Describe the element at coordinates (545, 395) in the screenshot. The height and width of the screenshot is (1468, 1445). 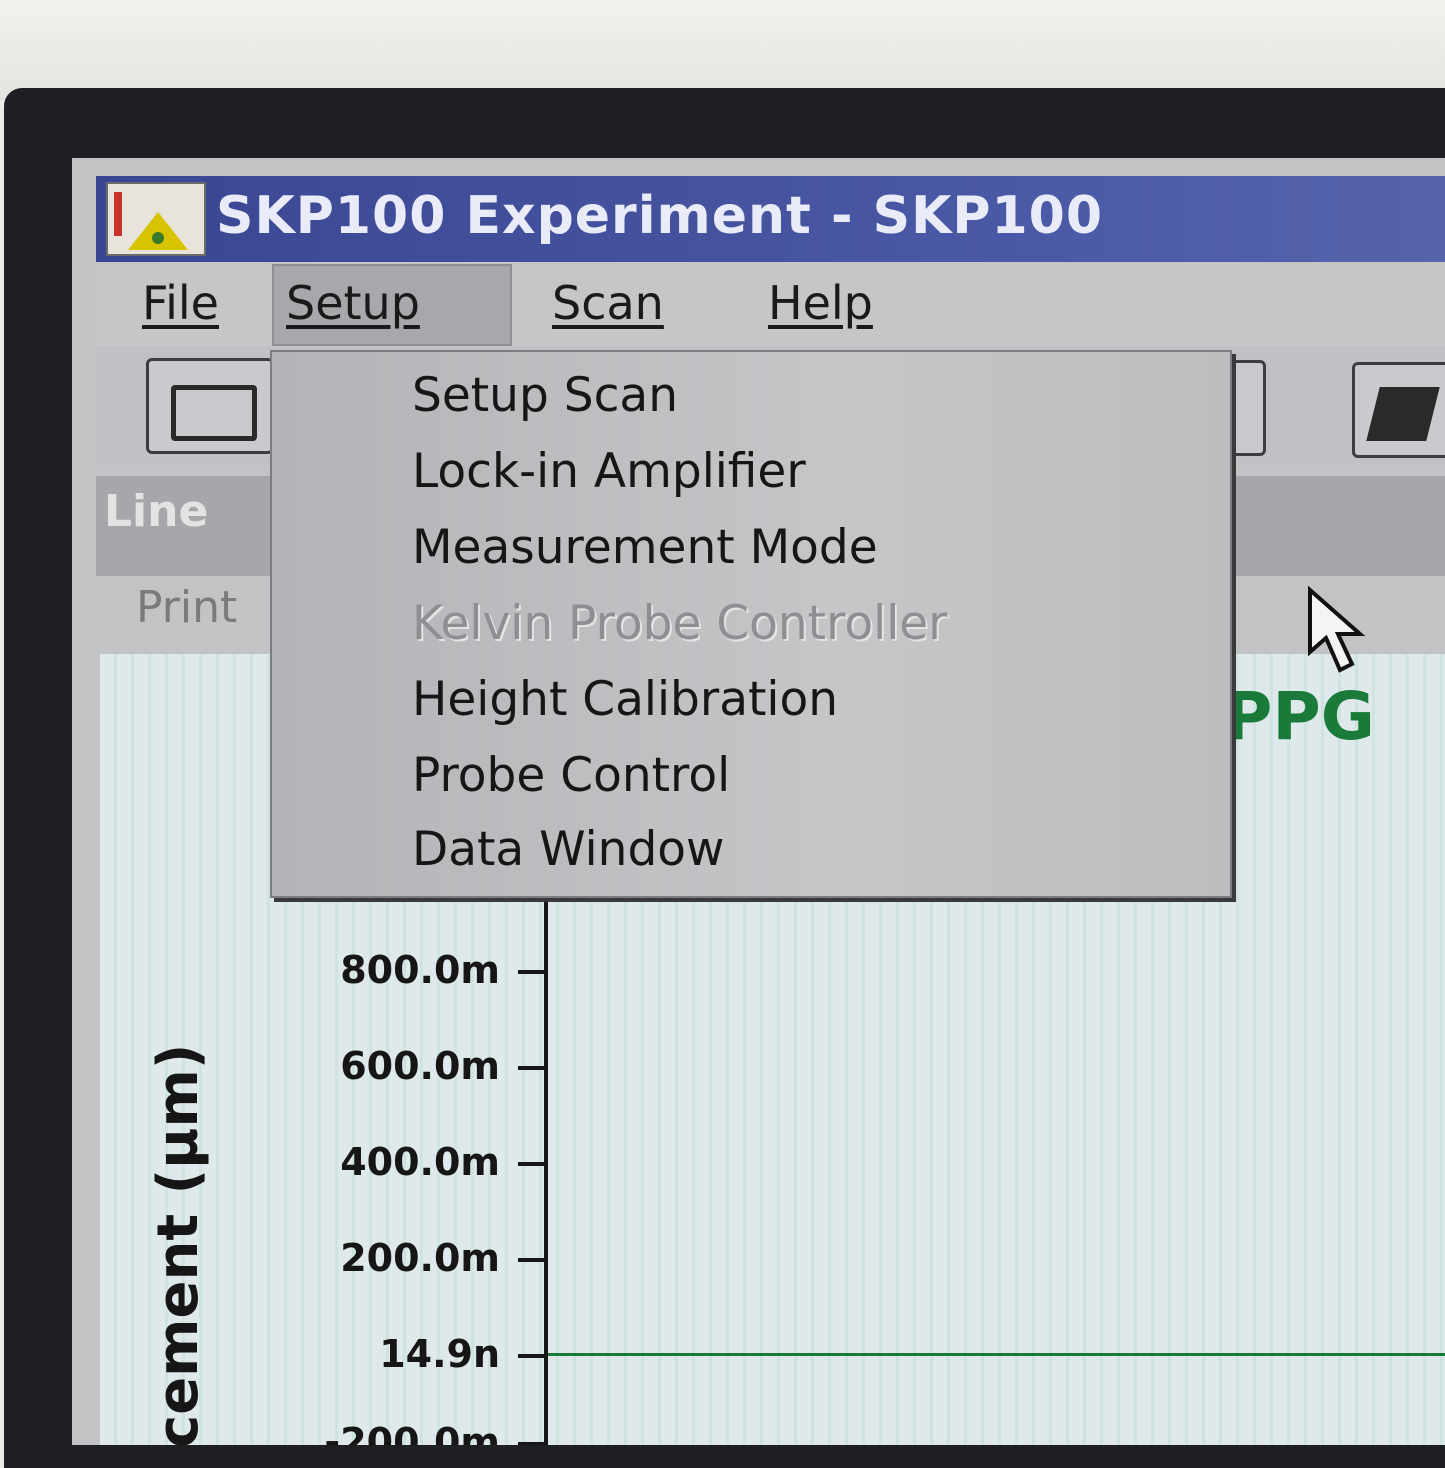
I see `menu-item-setup-scan: Setup Scan` at that location.